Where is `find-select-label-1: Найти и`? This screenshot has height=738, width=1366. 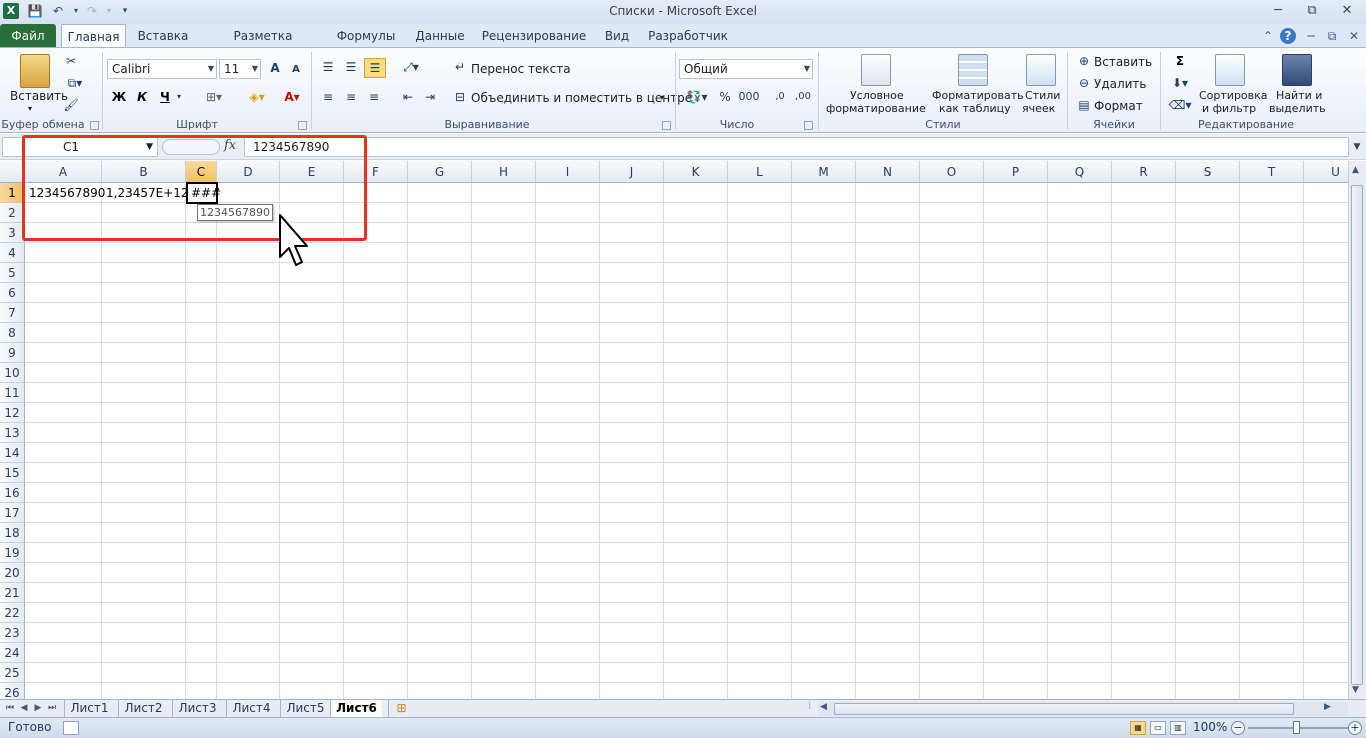 find-select-label-1: Найти и is located at coordinates (1299, 95).